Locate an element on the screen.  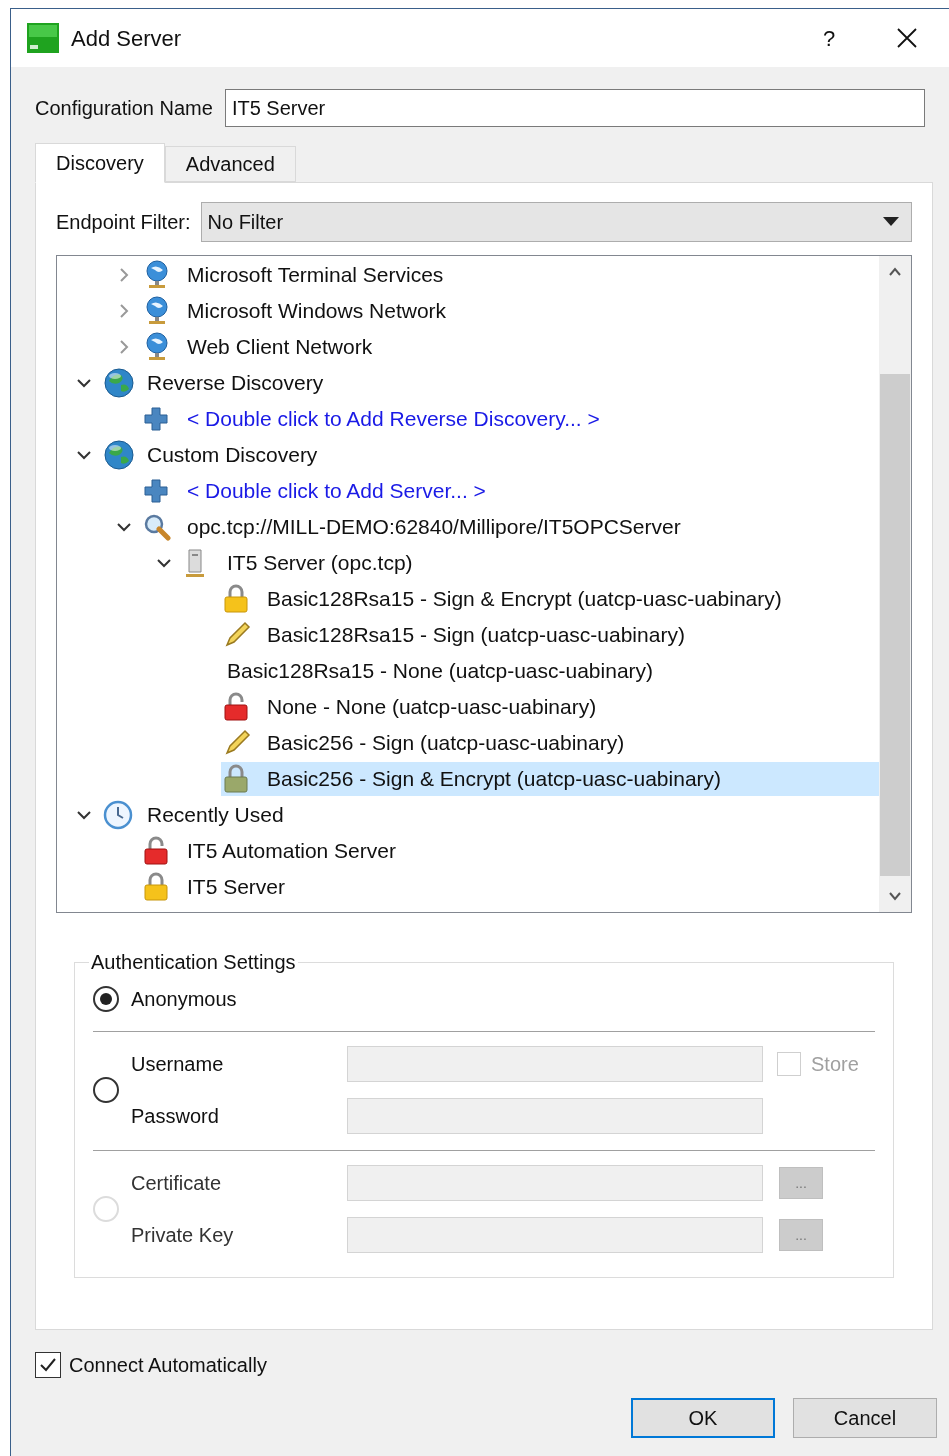
clock-icon is located at coordinates (118, 815).